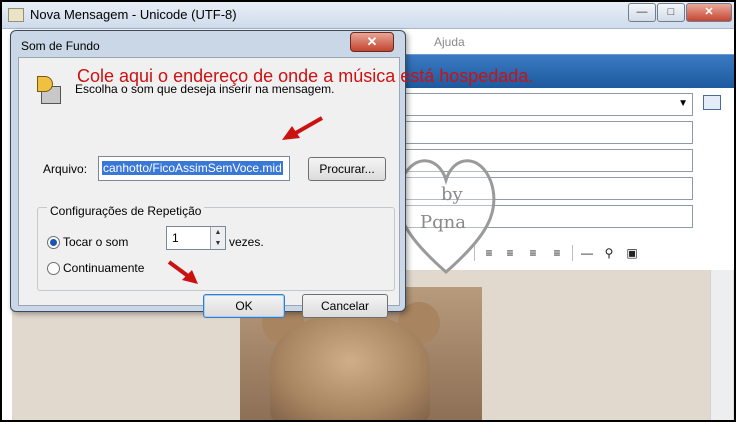  What do you see at coordinates (246, 242) in the screenshot?
I see `times-suffix: vezes.` at bounding box center [246, 242].